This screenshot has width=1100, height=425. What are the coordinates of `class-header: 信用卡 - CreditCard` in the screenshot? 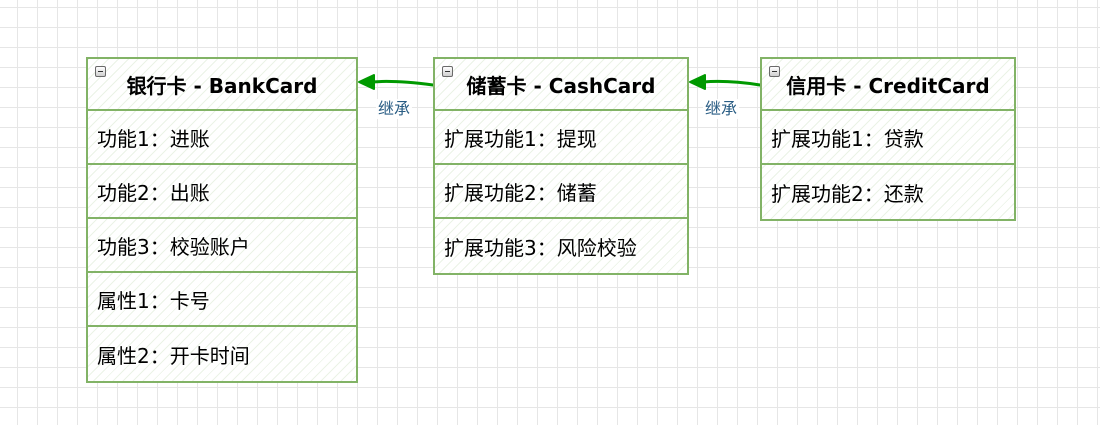 It's located at (888, 85).